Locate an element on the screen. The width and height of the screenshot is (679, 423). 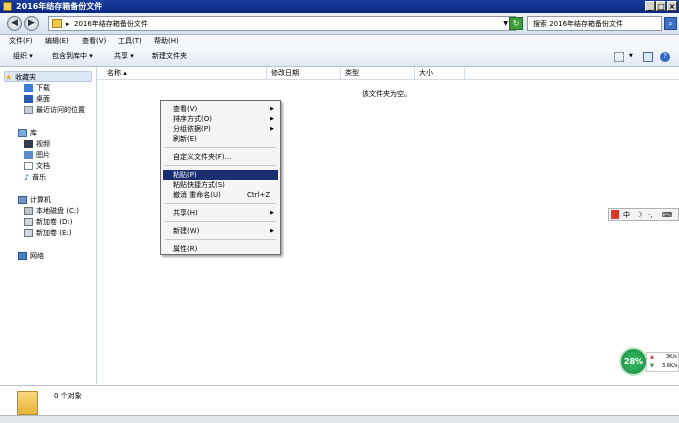
search-input: 搜索 2016年结存箱备份文件 is located at coordinates (594, 23).